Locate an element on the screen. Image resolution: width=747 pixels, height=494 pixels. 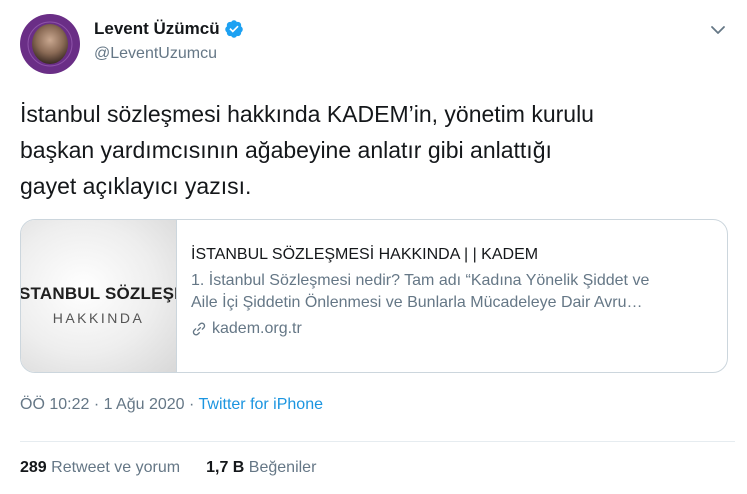
tweet-stats: 289 Retweet ve yorum 1,7 B Beğeniler is located at coordinates (181, 468).